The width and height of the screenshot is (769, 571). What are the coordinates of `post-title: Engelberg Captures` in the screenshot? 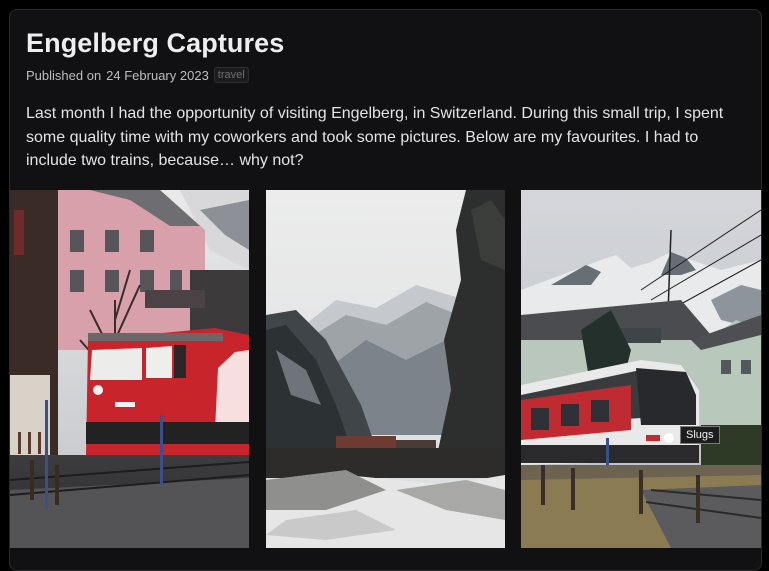 It's located at (155, 43).